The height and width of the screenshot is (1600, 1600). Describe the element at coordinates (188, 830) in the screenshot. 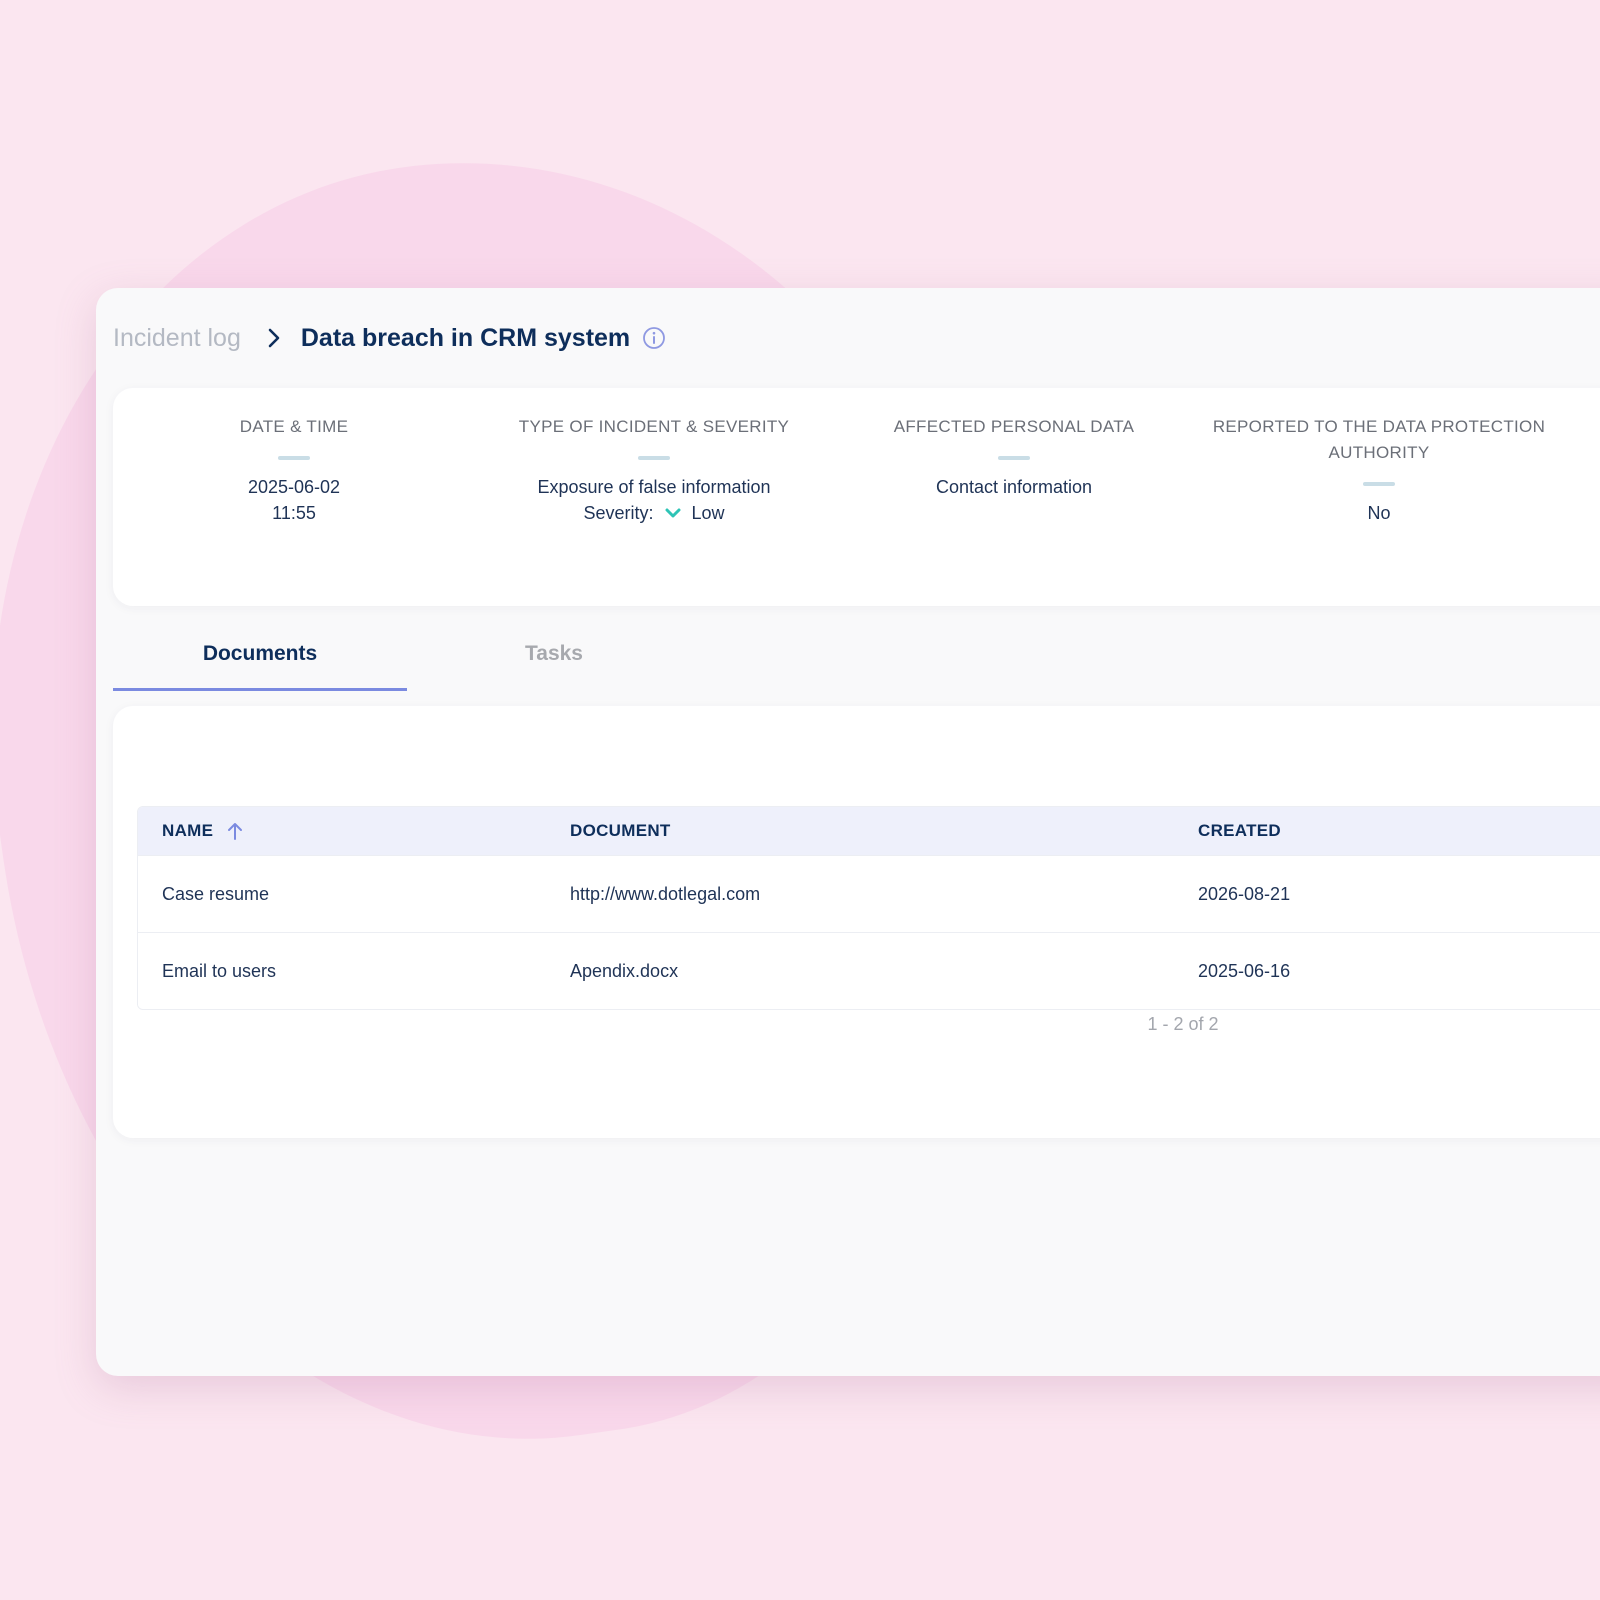

I see `column-label: NAME` at that location.